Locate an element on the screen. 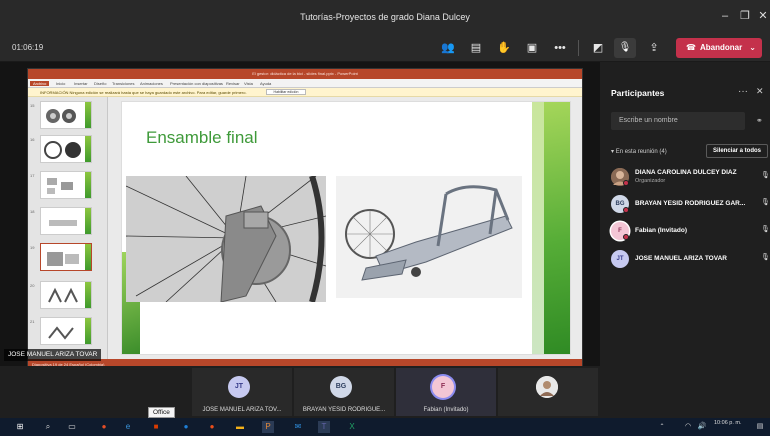 The width and height of the screenshot is (770, 436). video-tile is located at coordinates (548, 392).